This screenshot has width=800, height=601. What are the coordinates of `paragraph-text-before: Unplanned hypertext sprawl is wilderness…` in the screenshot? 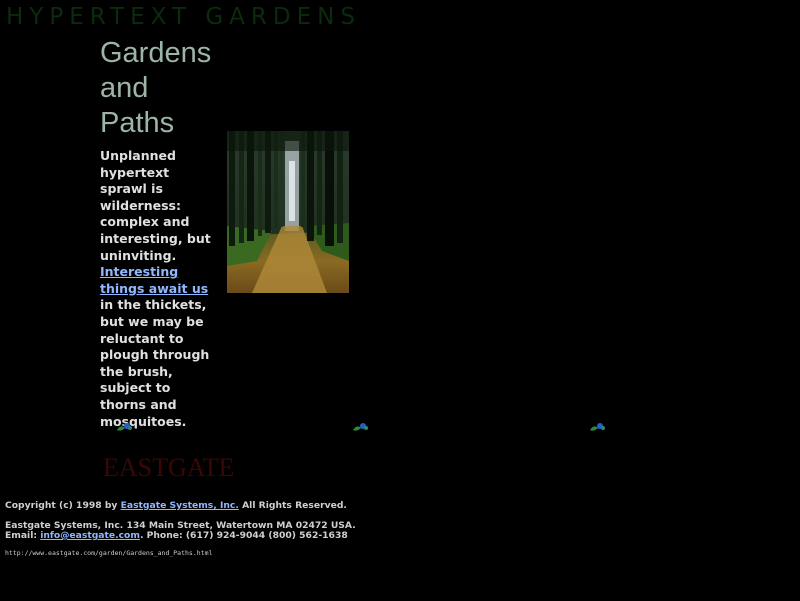 It's located at (155, 205).